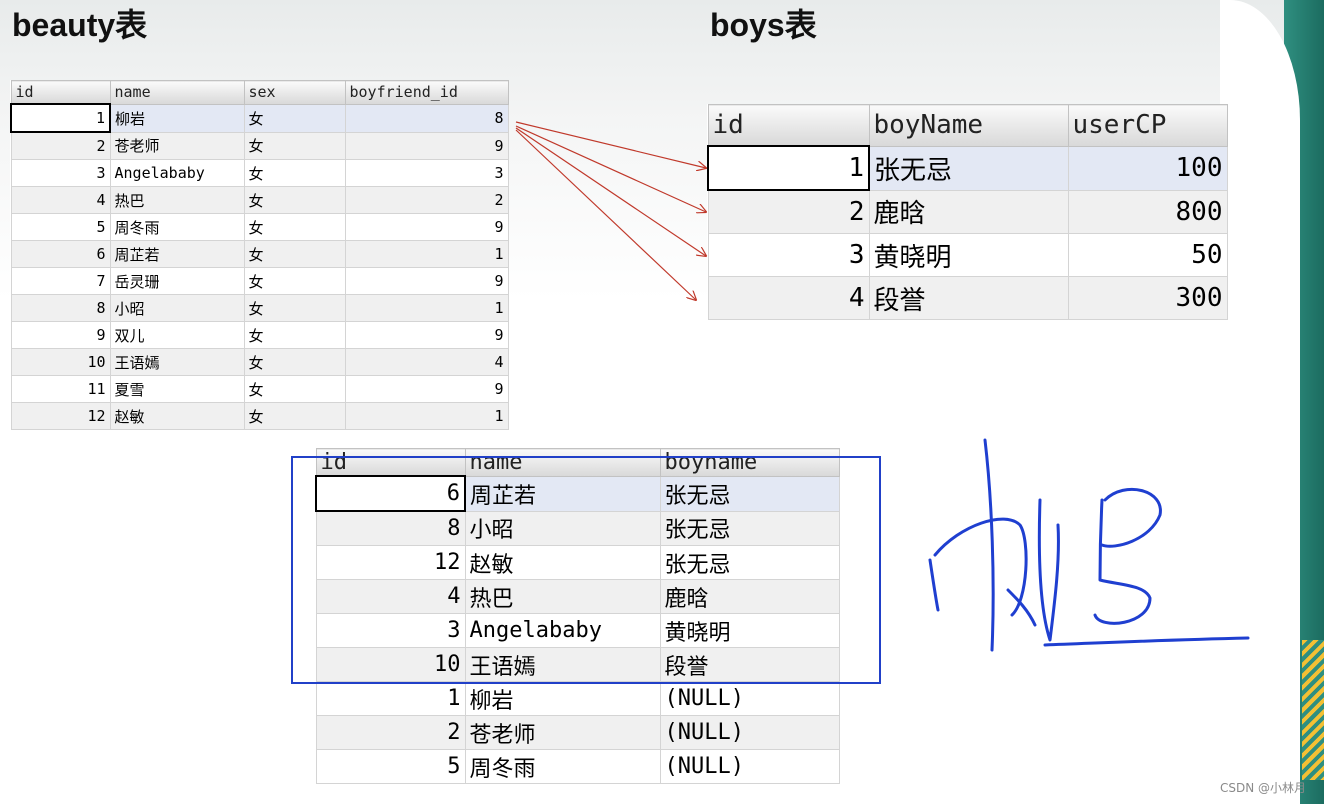 The height and width of the screenshot is (804, 1324). What do you see at coordinates (1089, 545) in the screenshot?
I see `handwritten-annotation` at bounding box center [1089, 545].